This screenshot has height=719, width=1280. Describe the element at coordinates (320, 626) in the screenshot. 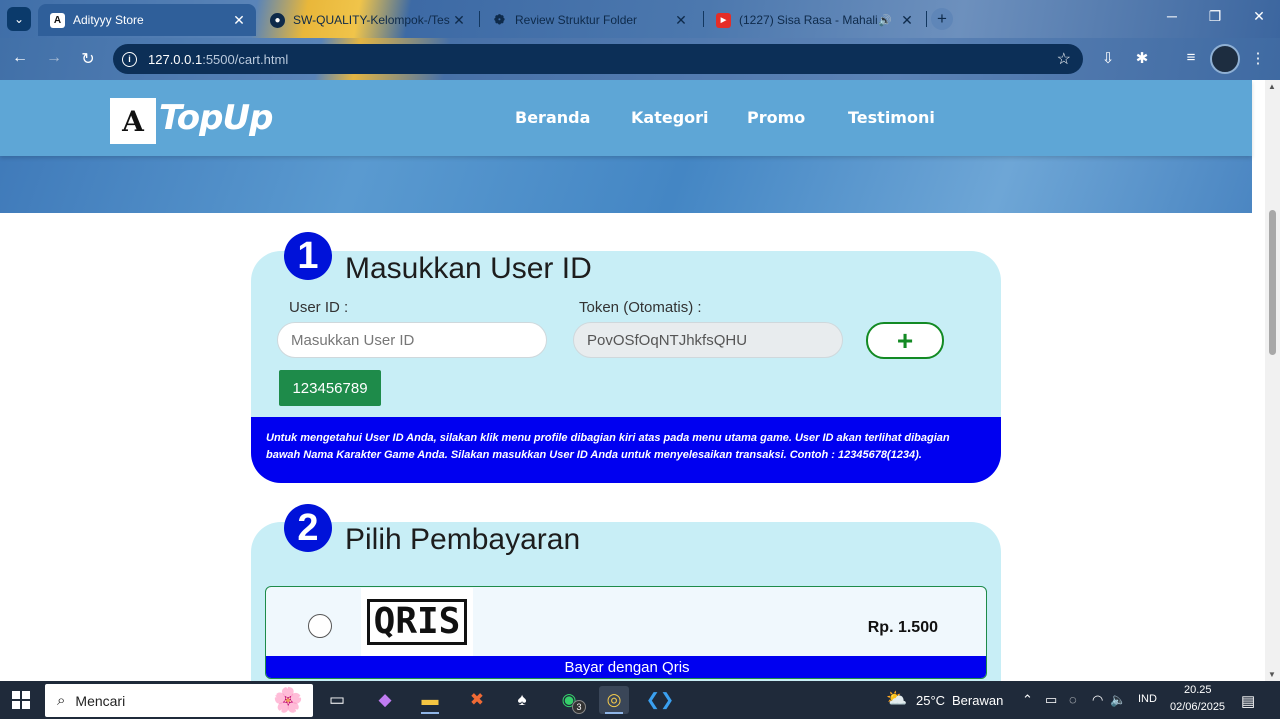

I see `payment-radio` at that location.